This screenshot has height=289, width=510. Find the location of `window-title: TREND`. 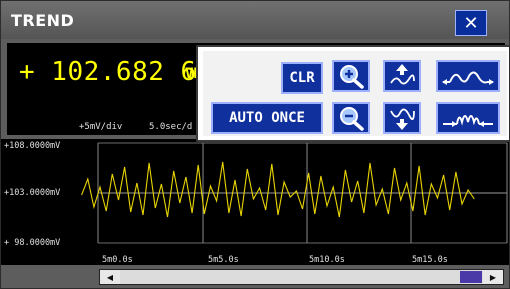

window-title: TREND is located at coordinates (43, 20).